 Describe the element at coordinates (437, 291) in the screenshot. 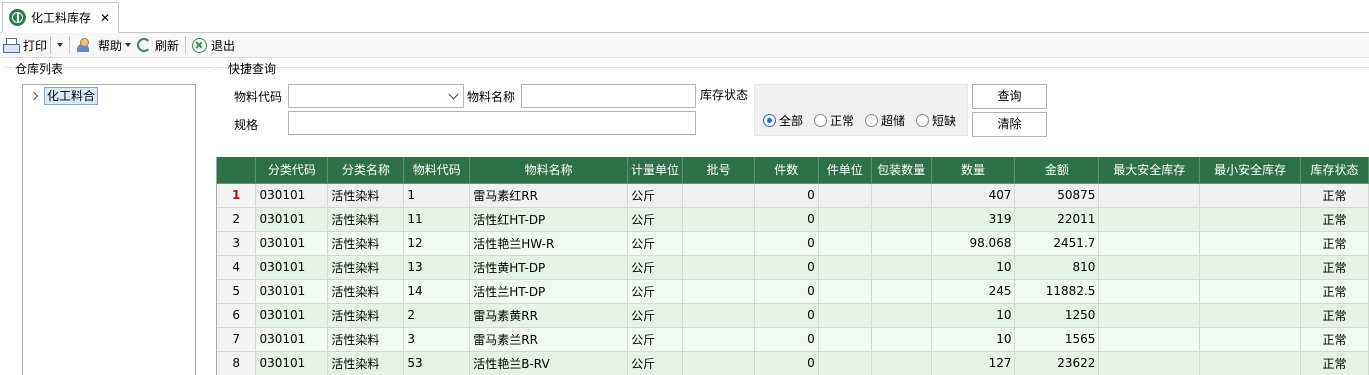

I see `cell-code: 14` at that location.